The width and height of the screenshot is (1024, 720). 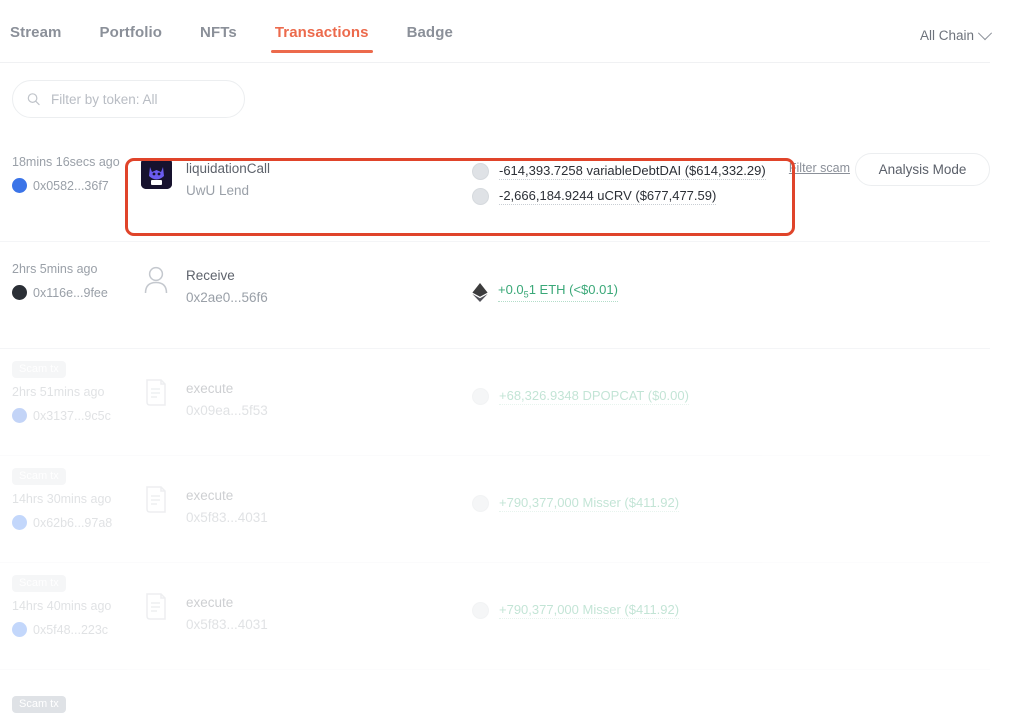 I want to click on person-glyph, so click(x=156, y=280).